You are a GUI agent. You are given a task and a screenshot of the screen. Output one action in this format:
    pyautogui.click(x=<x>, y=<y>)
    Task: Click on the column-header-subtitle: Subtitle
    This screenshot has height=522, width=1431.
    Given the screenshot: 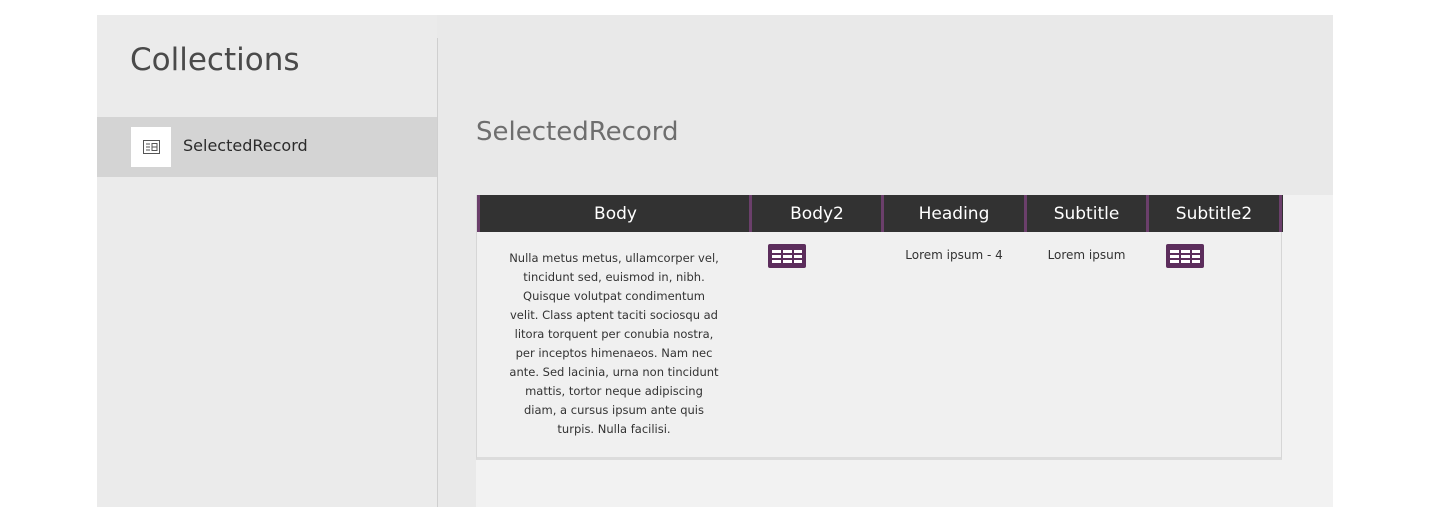 What is the action you would take?
    pyautogui.click(x=1086, y=213)
    